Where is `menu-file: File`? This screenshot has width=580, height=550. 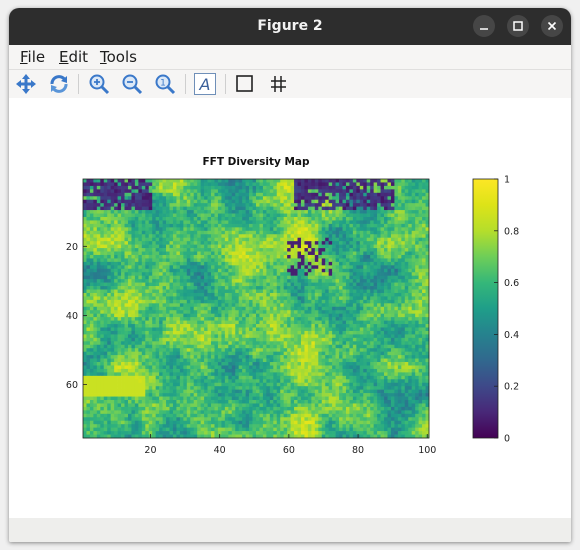 menu-file: File is located at coordinates (32, 57).